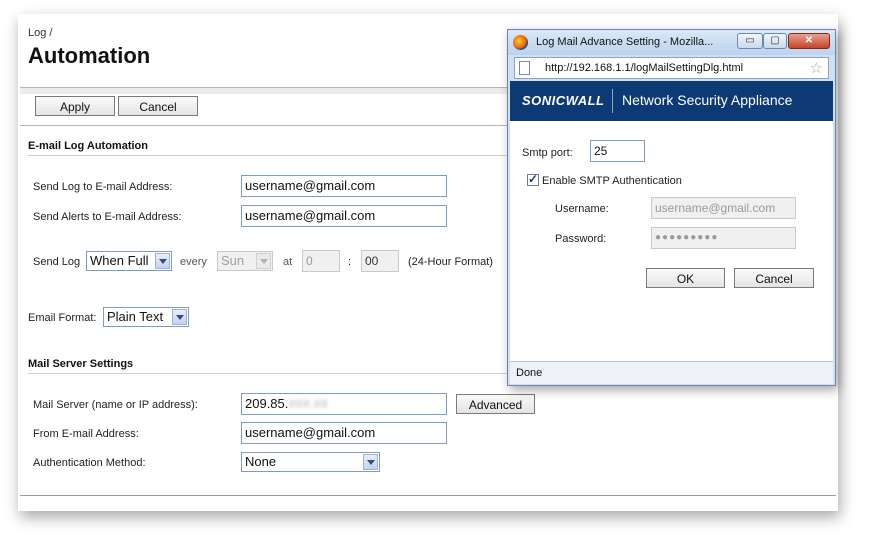 The width and height of the screenshot is (878, 552). What do you see at coordinates (344, 404) in the screenshot?
I see `mail-server-input: 209.85.###.##` at bounding box center [344, 404].